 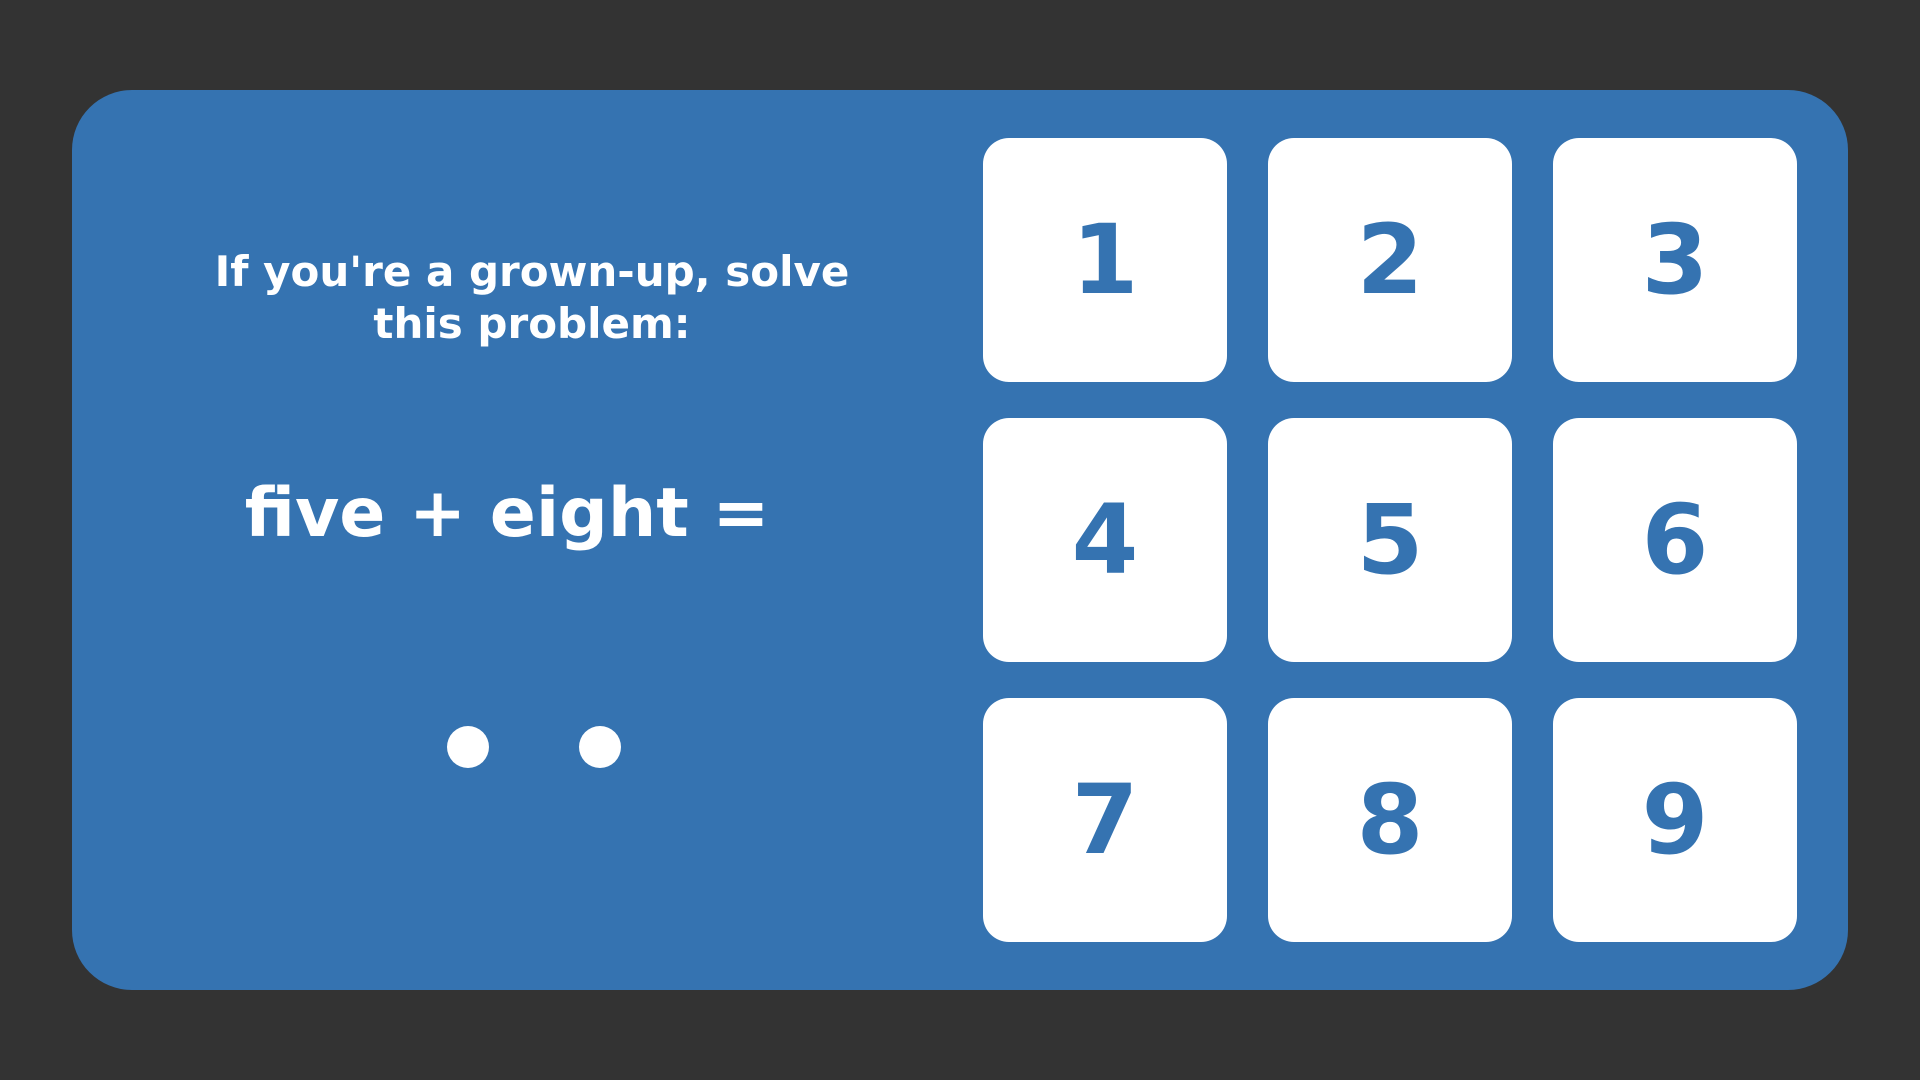 I want to click on key-8: 8, so click(x=1390, y=820).